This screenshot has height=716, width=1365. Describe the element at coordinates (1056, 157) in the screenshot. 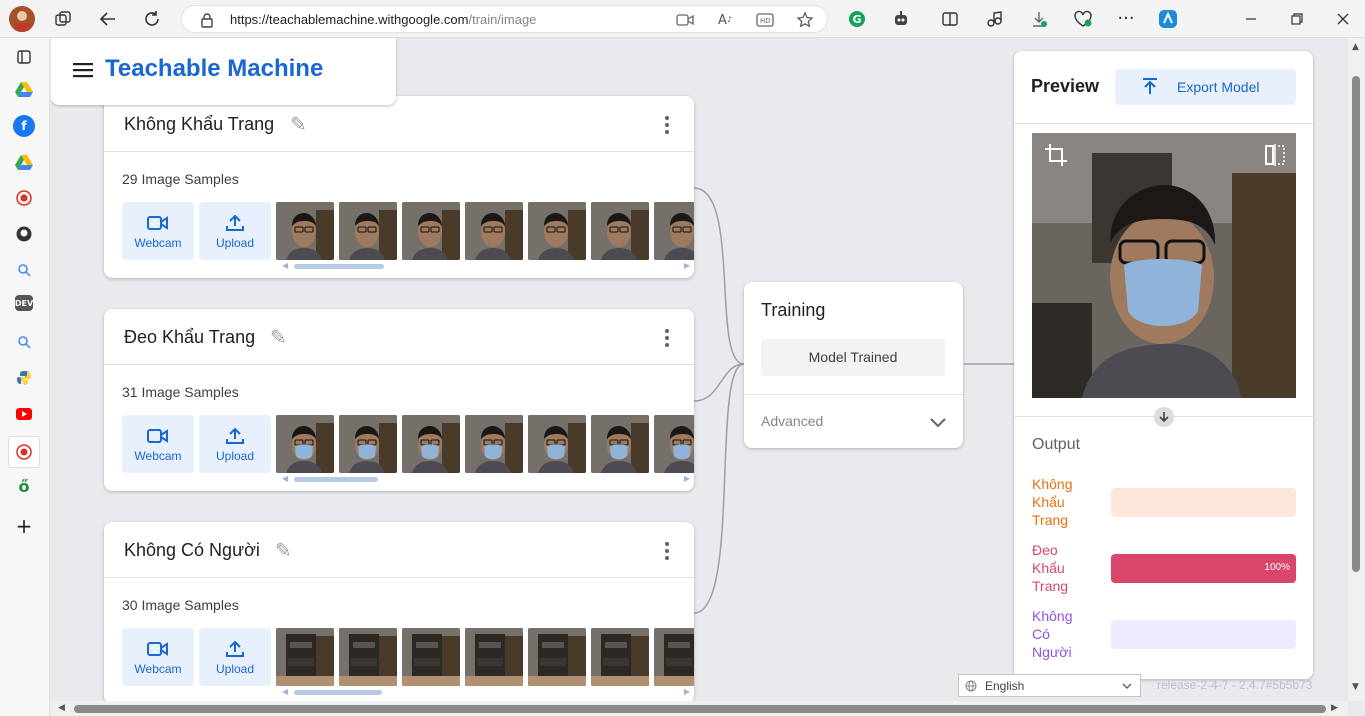

I see `crop-icon` at that location.